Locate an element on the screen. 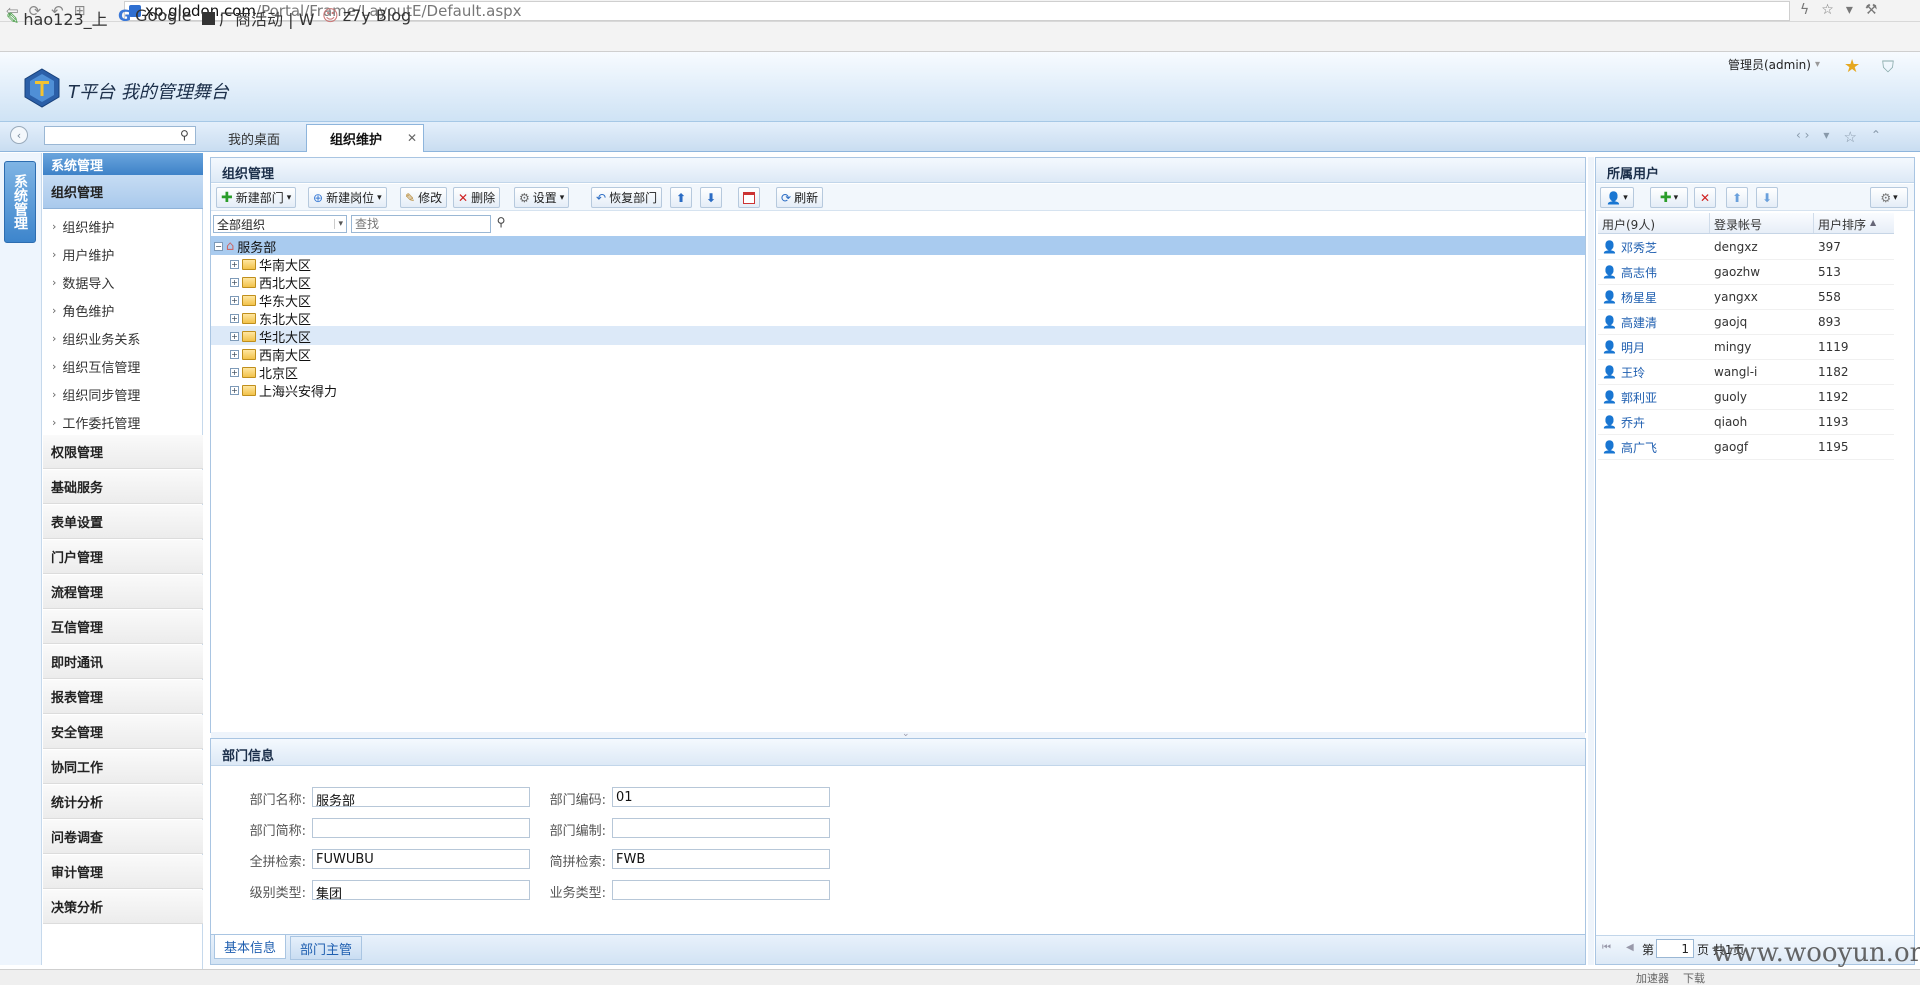 Image resolution: width=1920 pixels, height=985 pixels. user-move-down-button: ⬇ is located at coordinates (1767, 197).